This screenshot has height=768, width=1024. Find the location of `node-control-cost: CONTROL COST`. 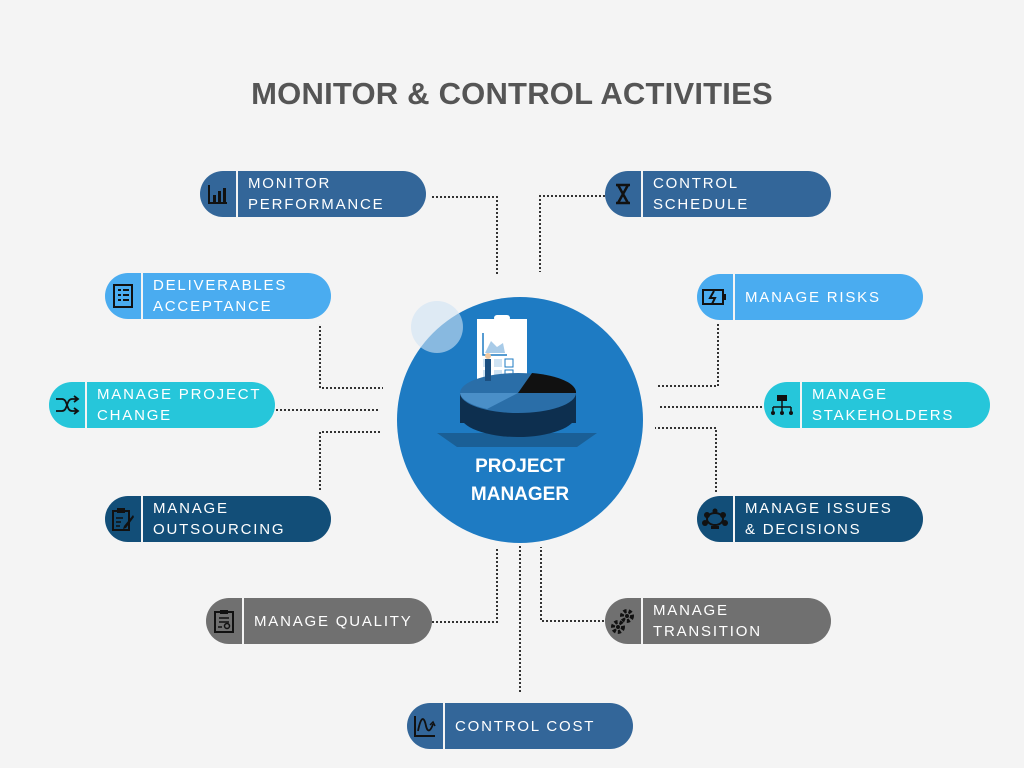

node-control-cost: CONTROL COST is located at coordinates (520, 726).